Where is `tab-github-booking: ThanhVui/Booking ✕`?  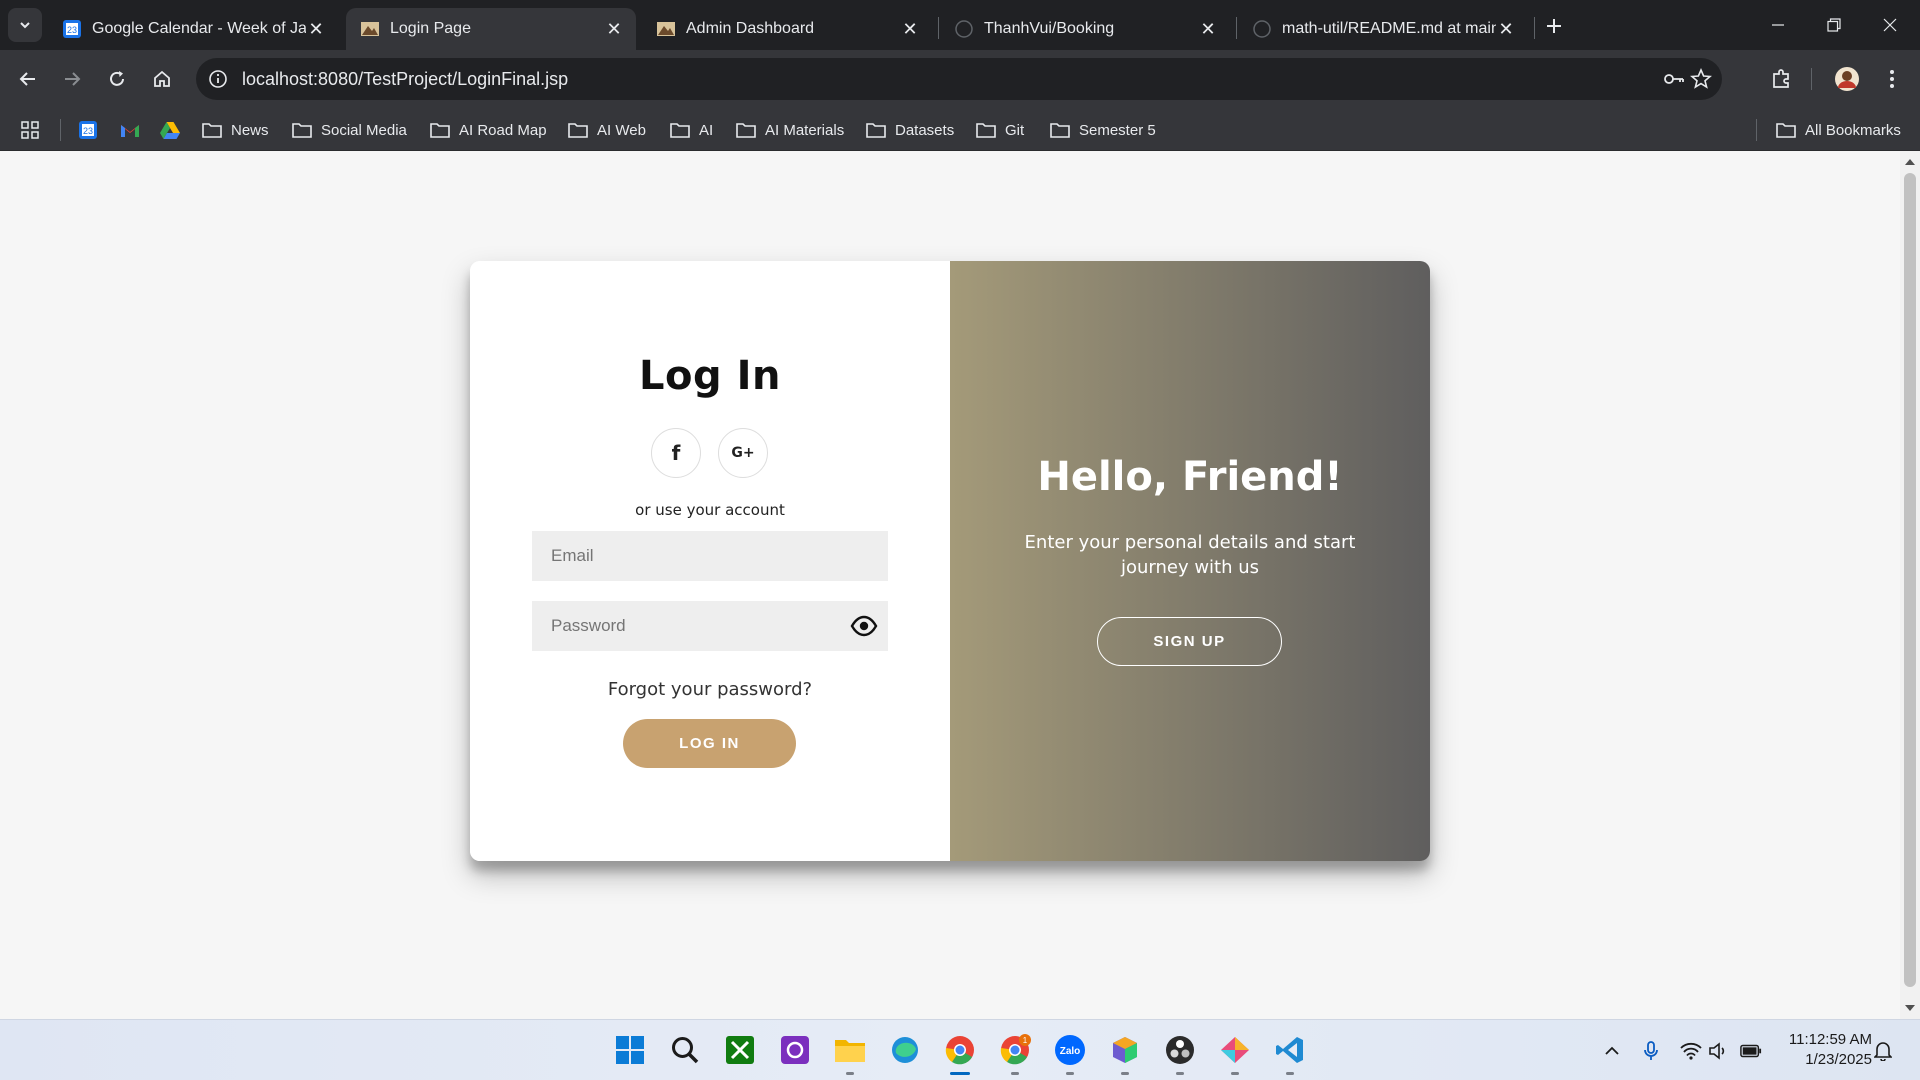 tab-github-booking: ThanhVui/Booking ✕ is located at coordinates (1085, 29).